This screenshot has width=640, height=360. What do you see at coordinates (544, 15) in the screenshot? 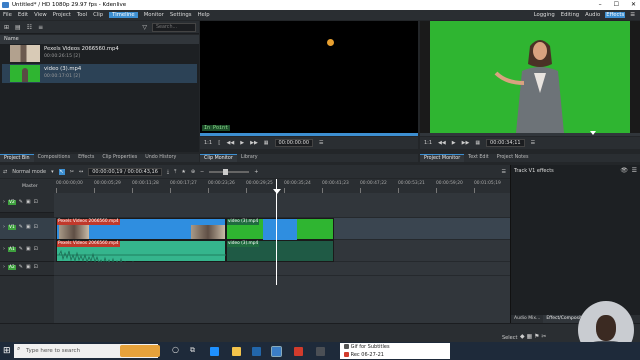
I see `layout-logging: Logging` at bounding box center [544, 15].